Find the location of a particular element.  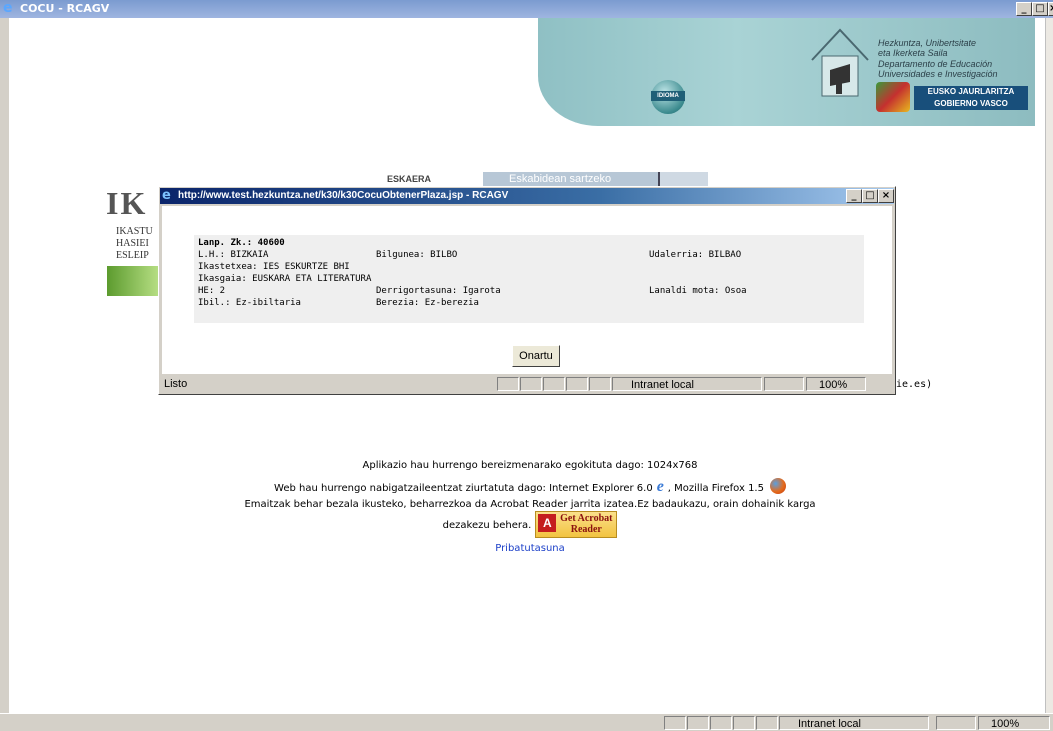

gobierno-vasco-logo: EUSKO JAURLARITZA GOBIERNO VASCO is located at coordinates (952, 97).